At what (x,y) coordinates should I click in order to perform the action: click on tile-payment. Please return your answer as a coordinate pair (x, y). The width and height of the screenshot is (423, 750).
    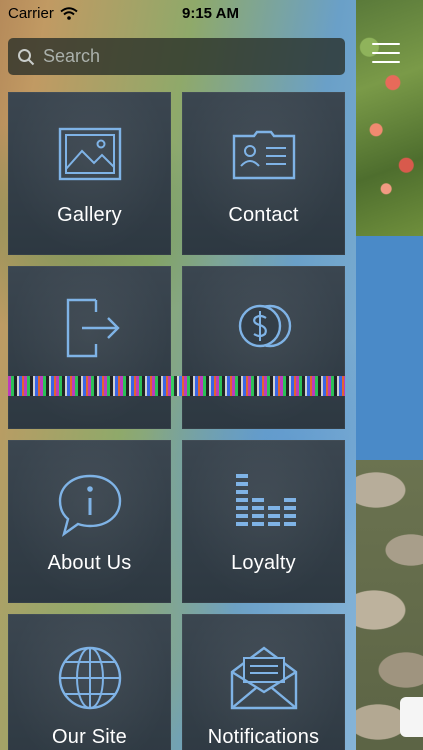
    Looking at the image, I should click on (263, 347).